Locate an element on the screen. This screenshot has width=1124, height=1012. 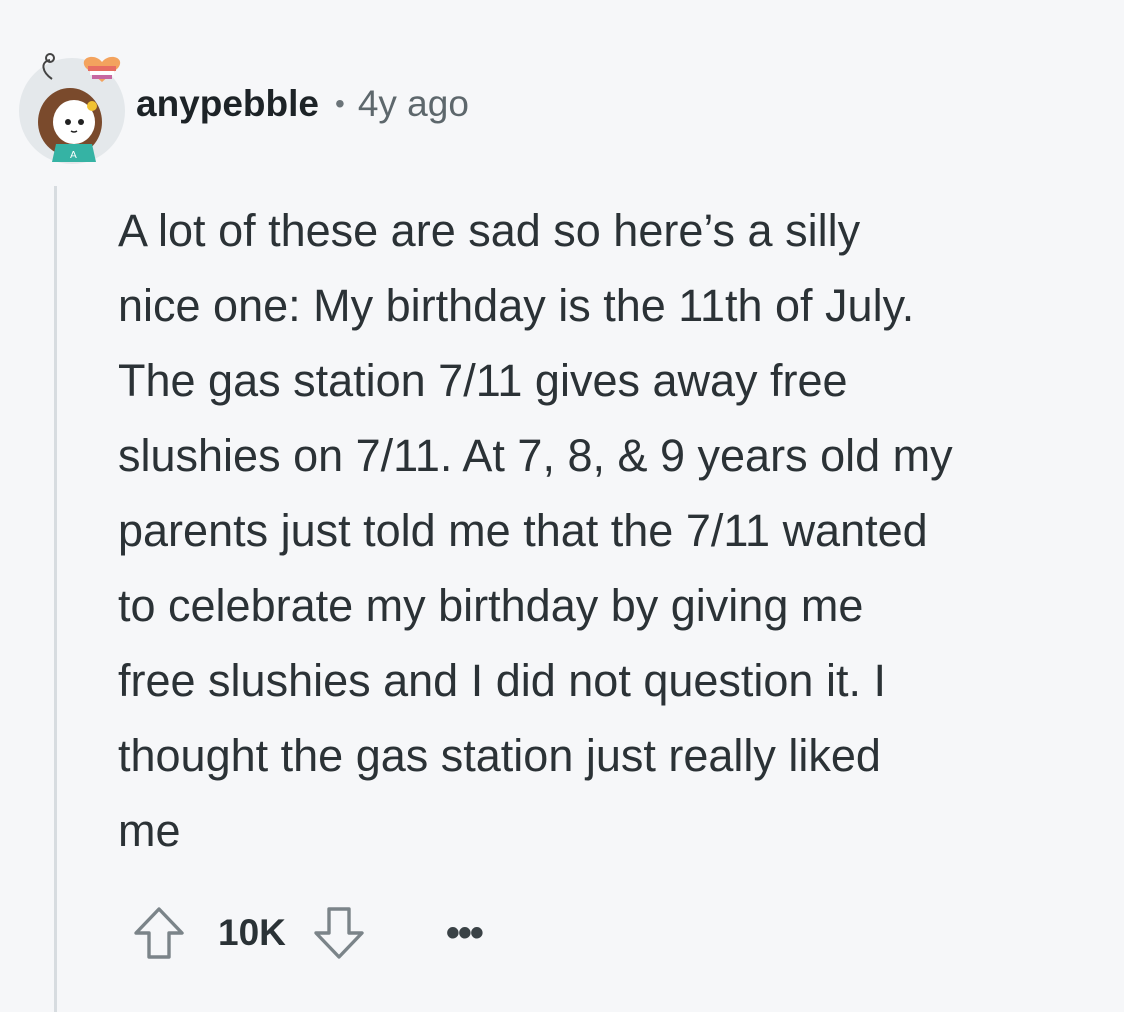
svg-text: A is located at coordinates (73, 155).